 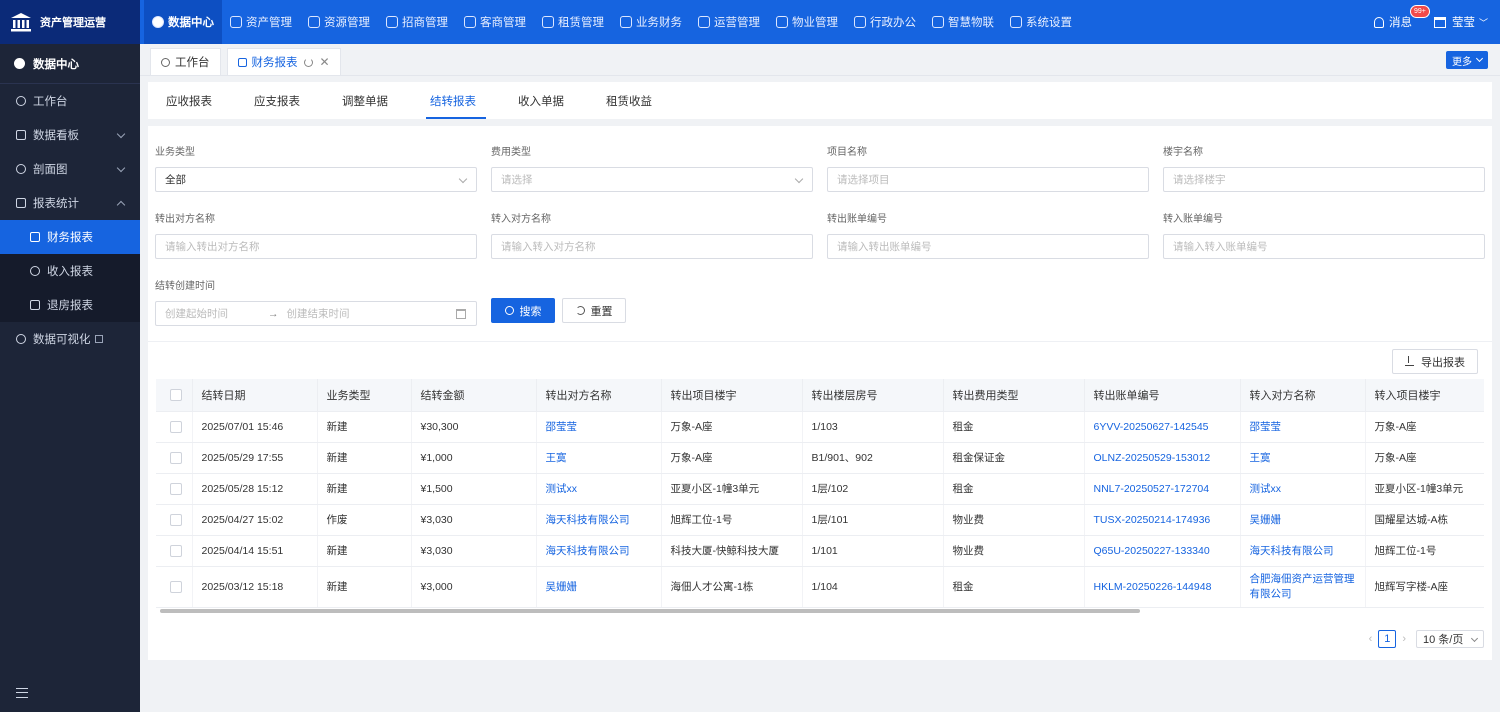 What do you see at coordinates (70, 169) in the screenshot?
I see `sidebar-item-section-view: 剖面图` at bounding box center [70, 169].